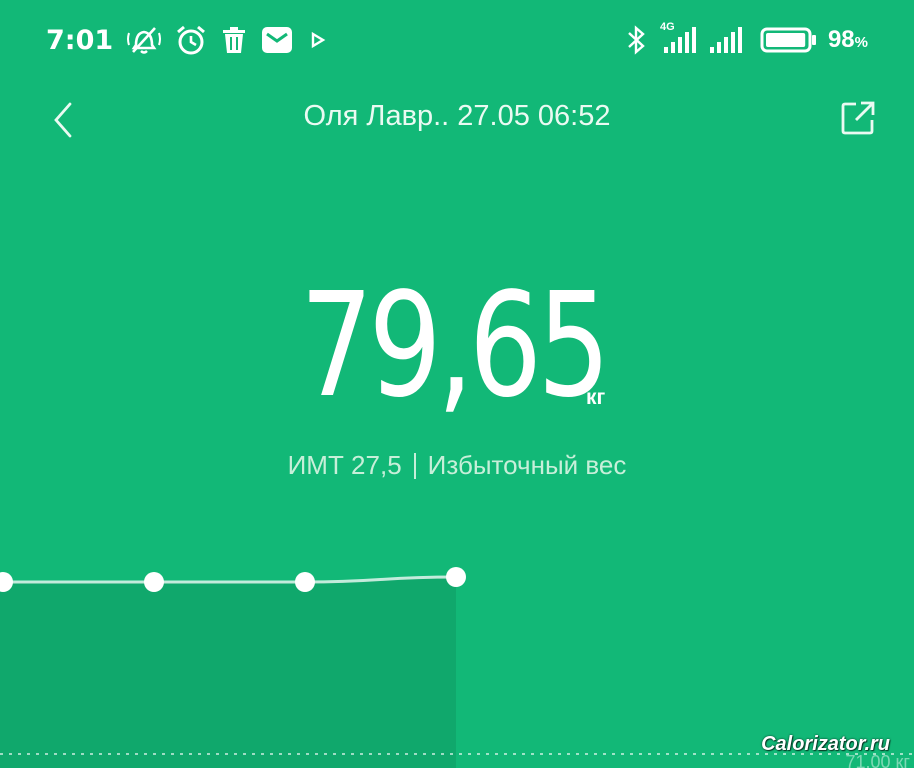  Describe the element at coordinates (191, 40) in the screenshot. I see `alarm-icon` at that location.